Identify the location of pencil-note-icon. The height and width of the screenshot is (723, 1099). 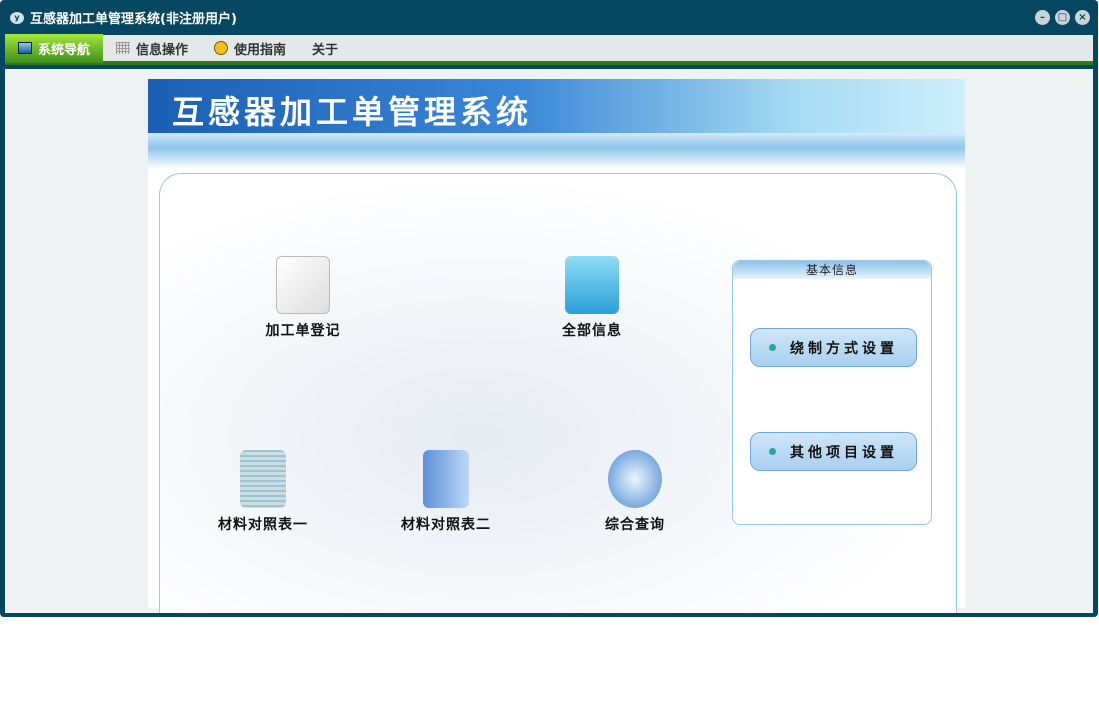
(303, 285).